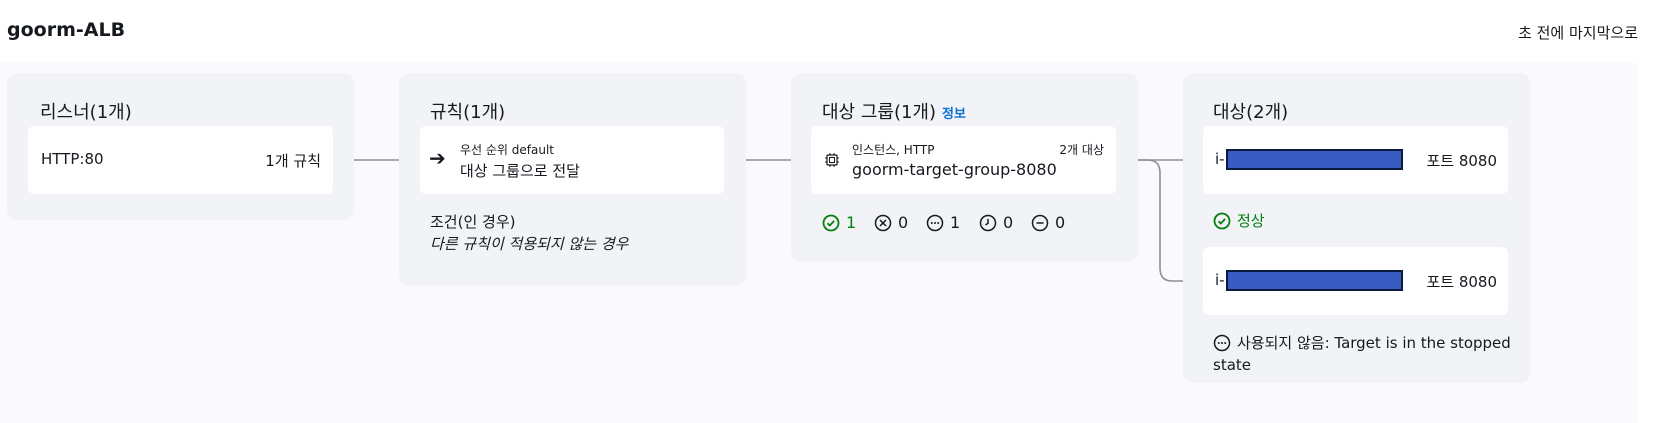 This screenshot has width=1662, height=423. Describe the element at coordinates (66, 30) in the screenshot. I see `page-title: goorm-ALB` at that location.